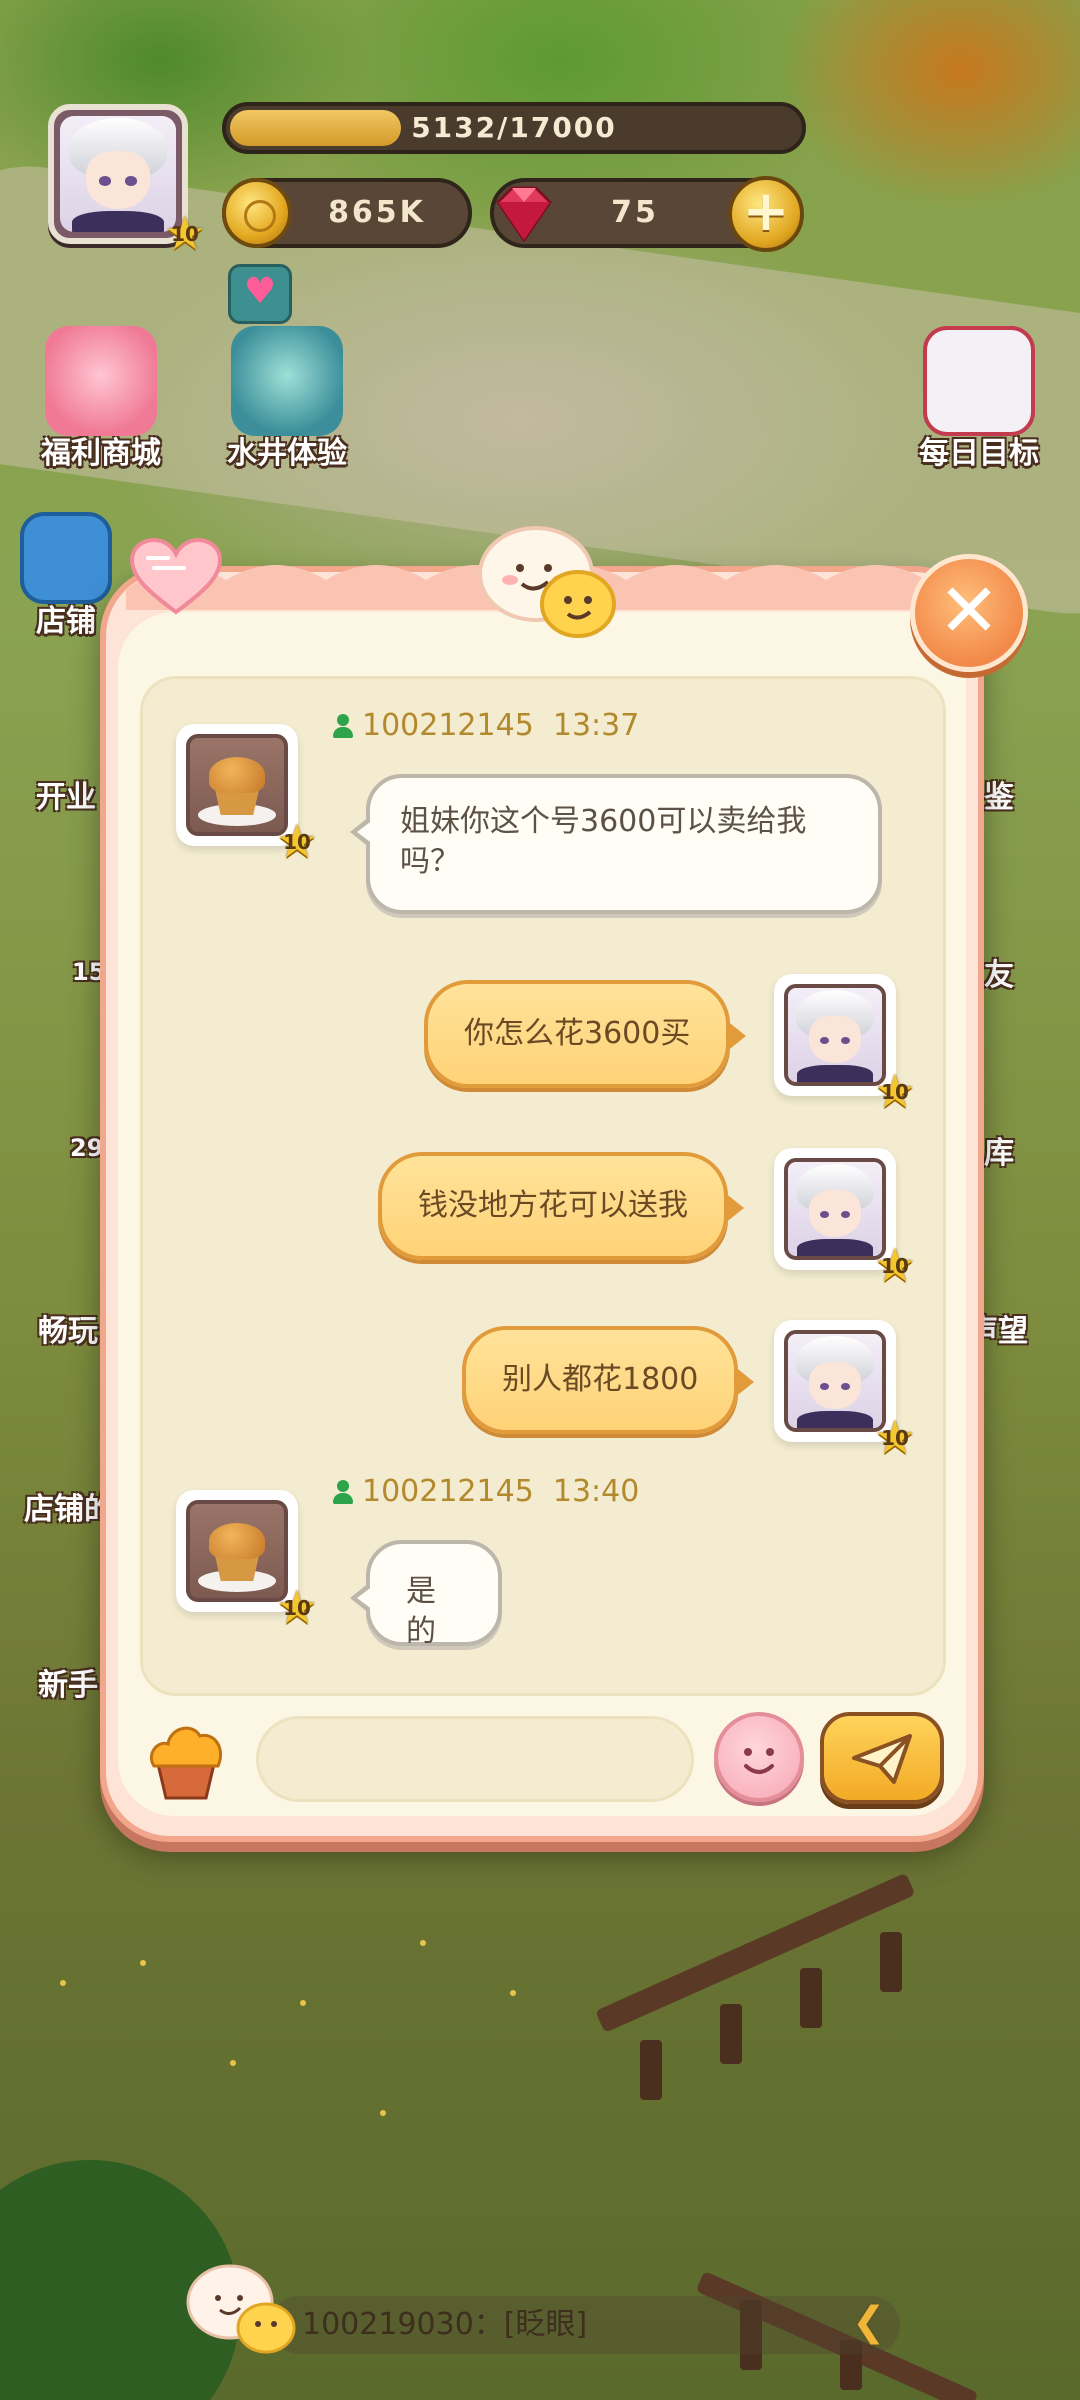  Describe the element at coordinates (979, 381) in the screenshot. I see `calendar-icon` at that location.